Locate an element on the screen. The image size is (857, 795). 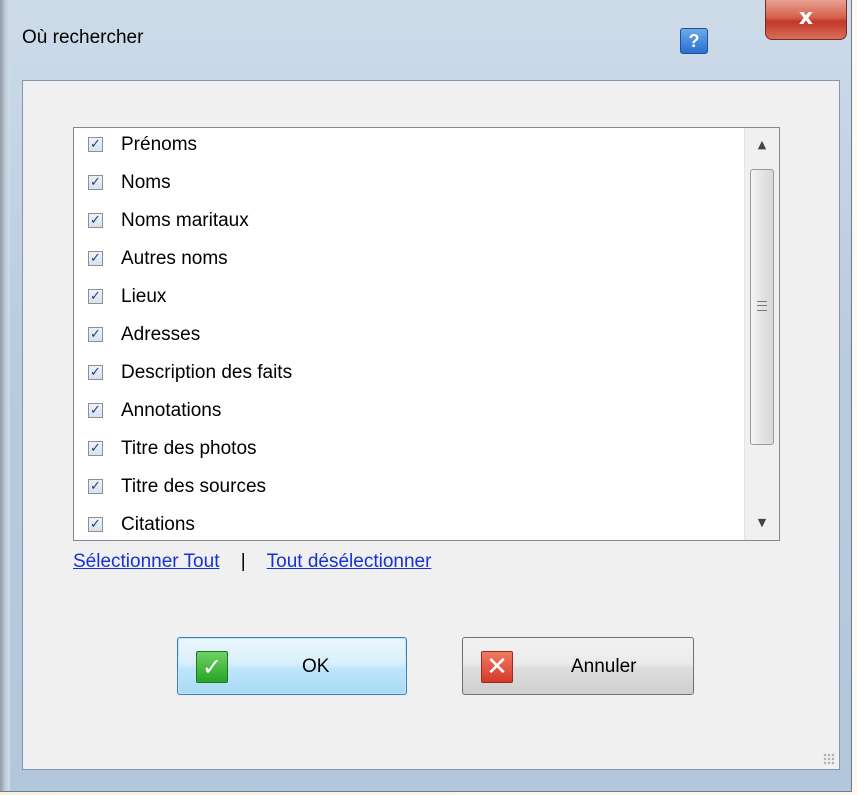
window-title: Où rechercher is located at coordinates (83, 37).